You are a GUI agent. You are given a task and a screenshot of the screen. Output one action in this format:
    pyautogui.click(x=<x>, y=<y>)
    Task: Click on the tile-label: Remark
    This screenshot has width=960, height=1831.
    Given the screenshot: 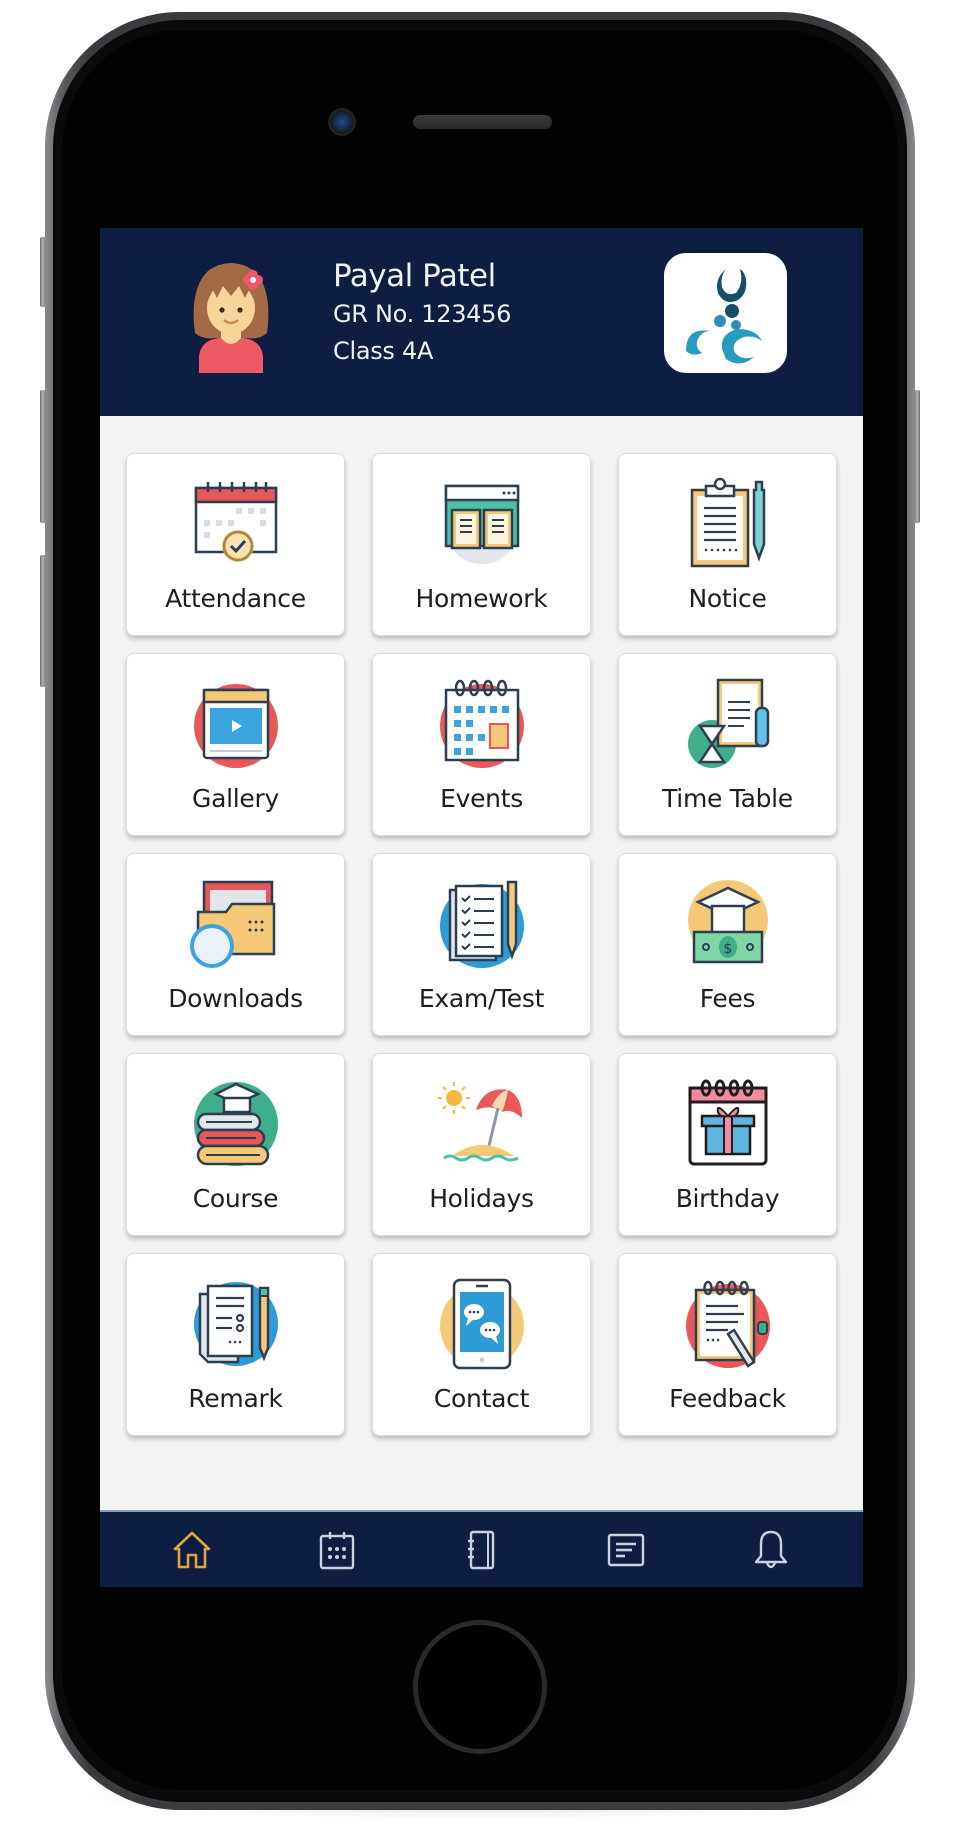 What is the action you would take?
    pyautogui.click(x=235, y=1398)
    